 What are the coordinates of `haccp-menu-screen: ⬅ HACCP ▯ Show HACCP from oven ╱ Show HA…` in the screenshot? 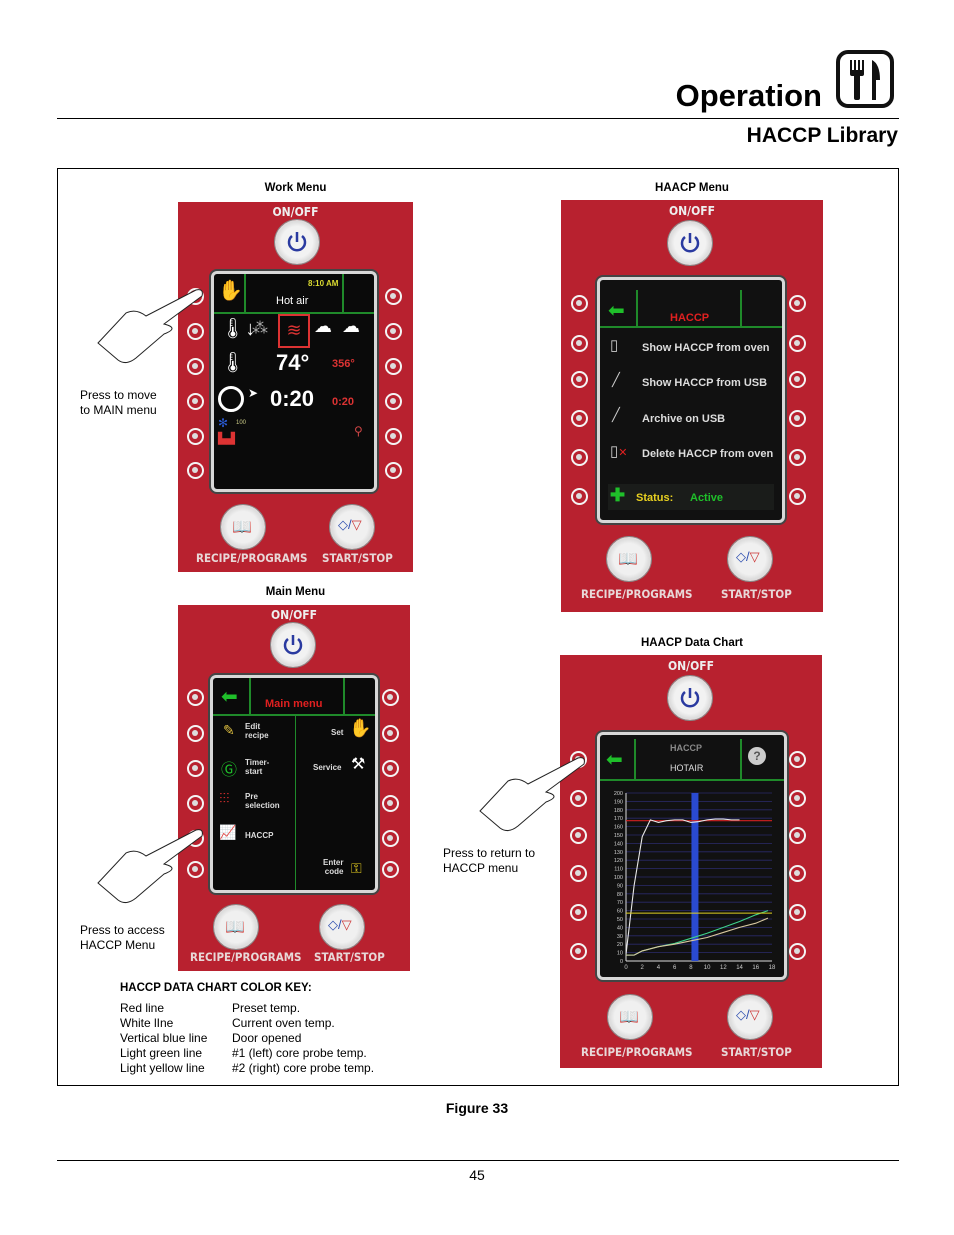 It's located at (691, 400).